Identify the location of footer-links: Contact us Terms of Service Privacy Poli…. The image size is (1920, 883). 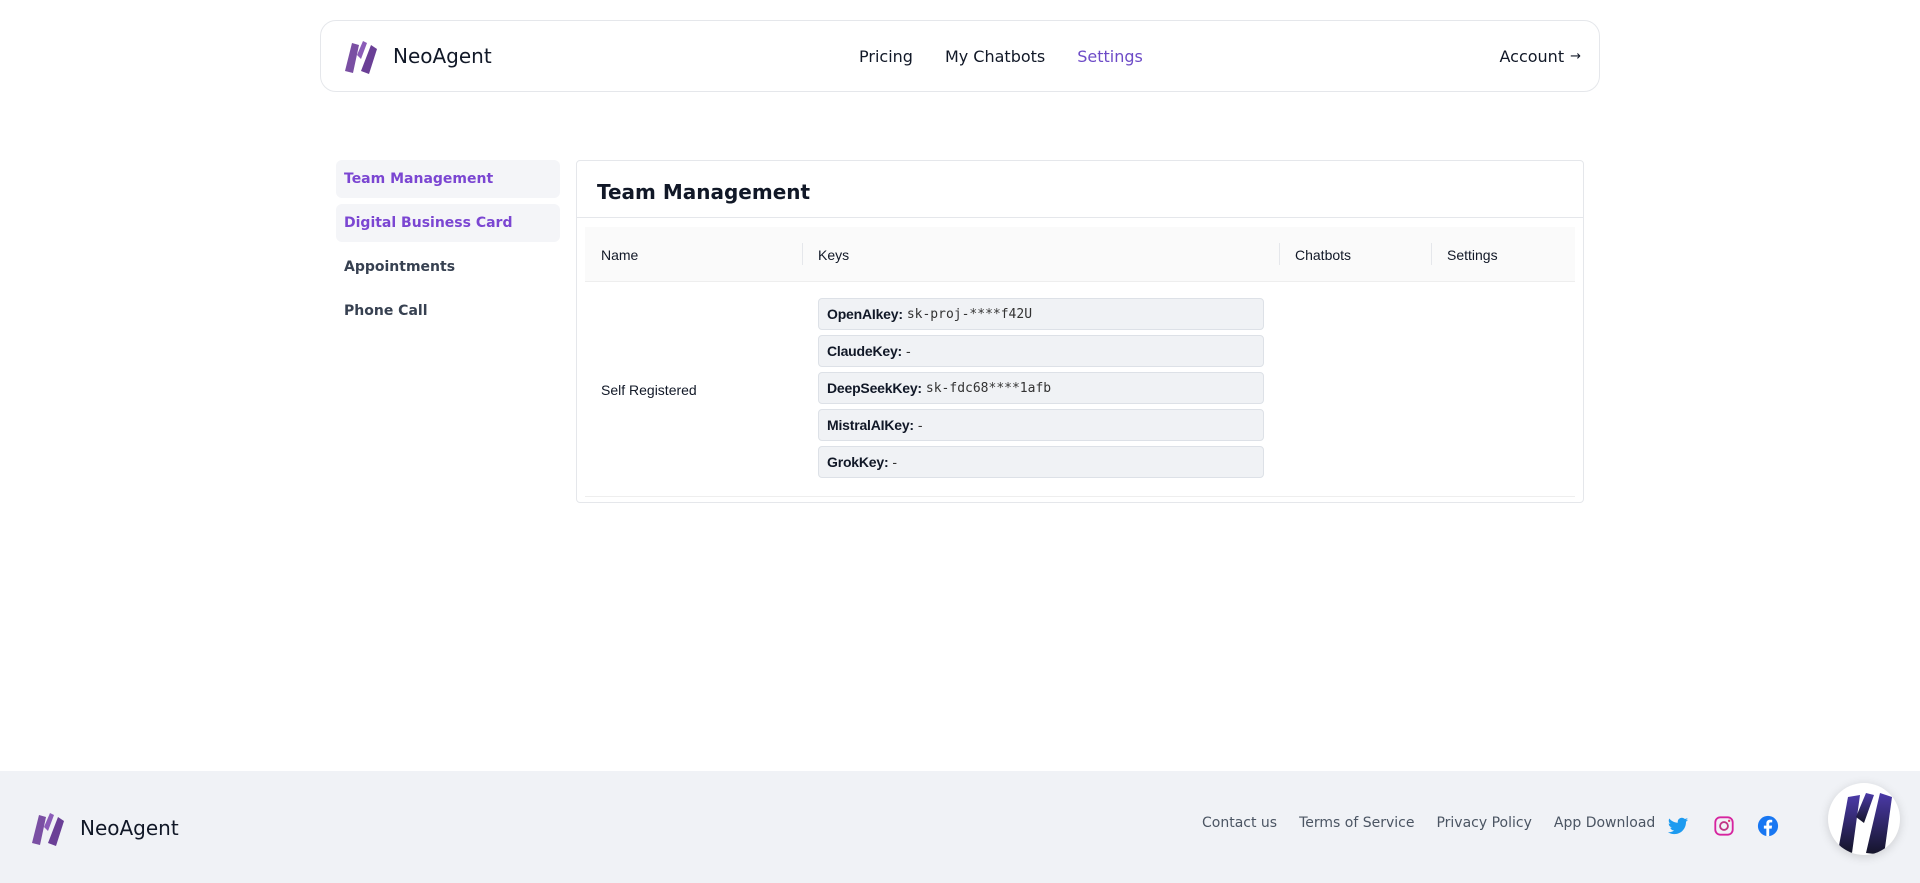
(1428, 823).